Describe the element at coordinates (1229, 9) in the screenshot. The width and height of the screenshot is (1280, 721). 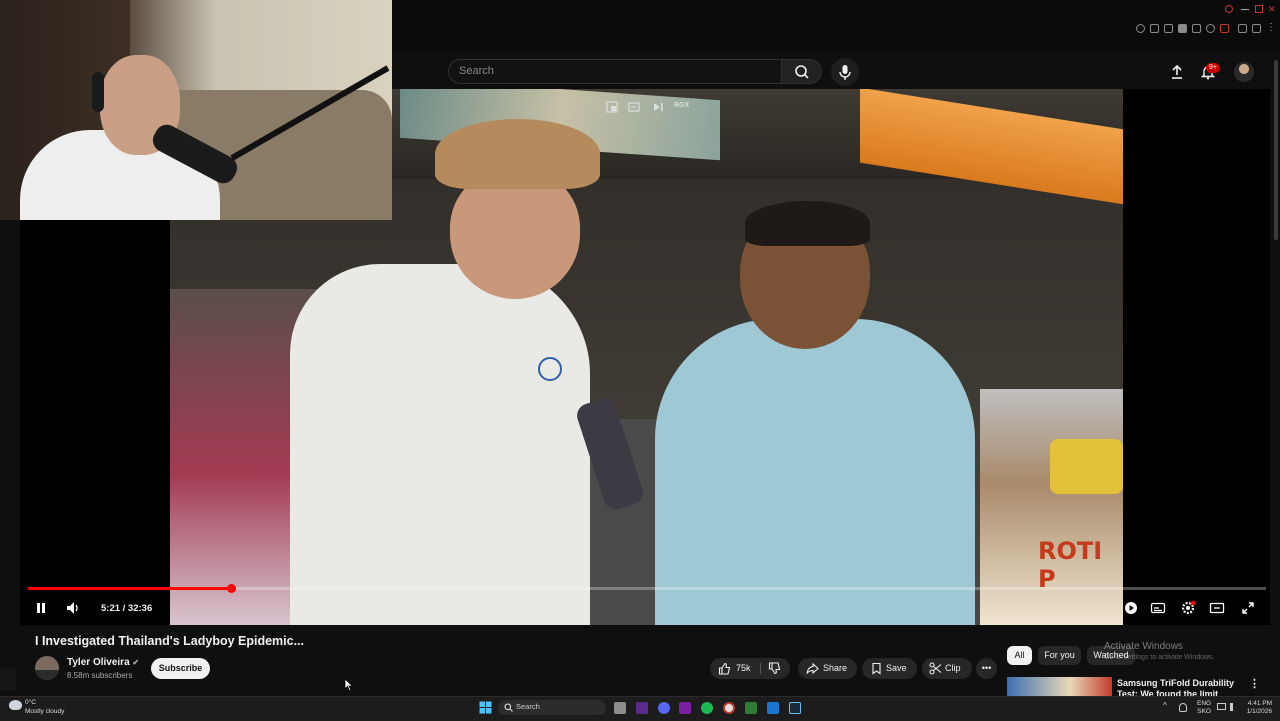
I see `record-icon` at that location.